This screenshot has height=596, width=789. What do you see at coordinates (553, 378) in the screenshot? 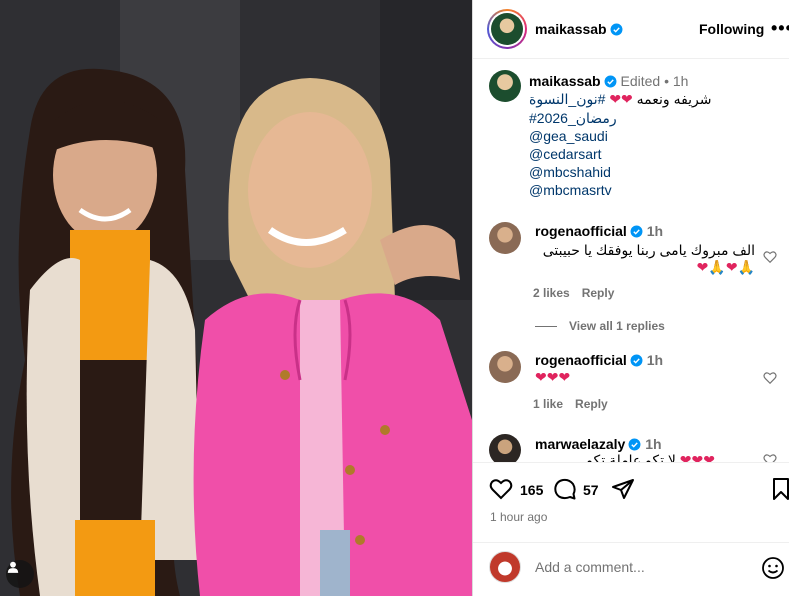
I see `comment-emojis: ❤❤❤` at bounding box center [553, 378].